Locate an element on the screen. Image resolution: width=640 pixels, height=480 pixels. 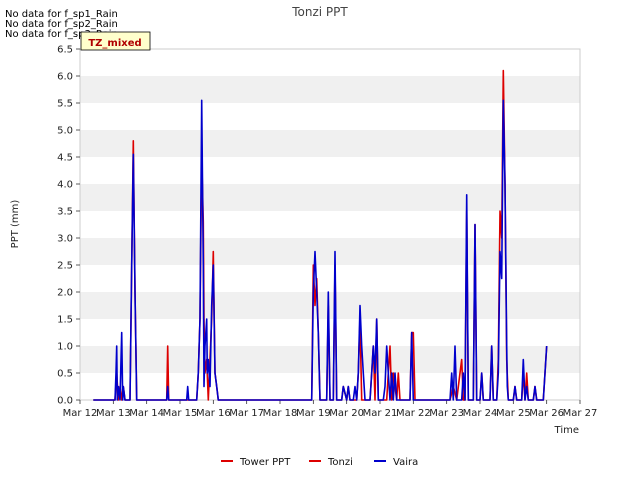
y-axis-label: PPT (mm) is located at coordinates (15, 224).